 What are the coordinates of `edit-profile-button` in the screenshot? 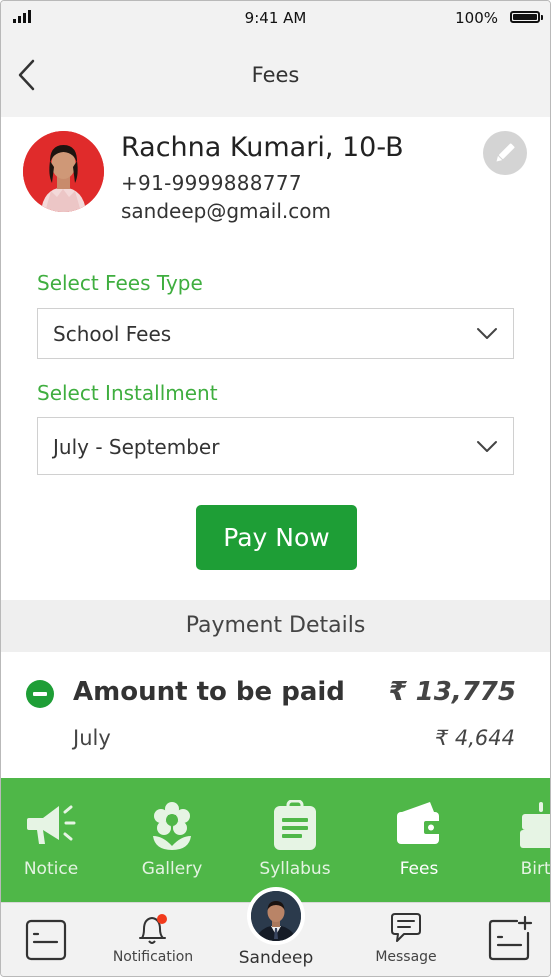 It's located at (505, 153).